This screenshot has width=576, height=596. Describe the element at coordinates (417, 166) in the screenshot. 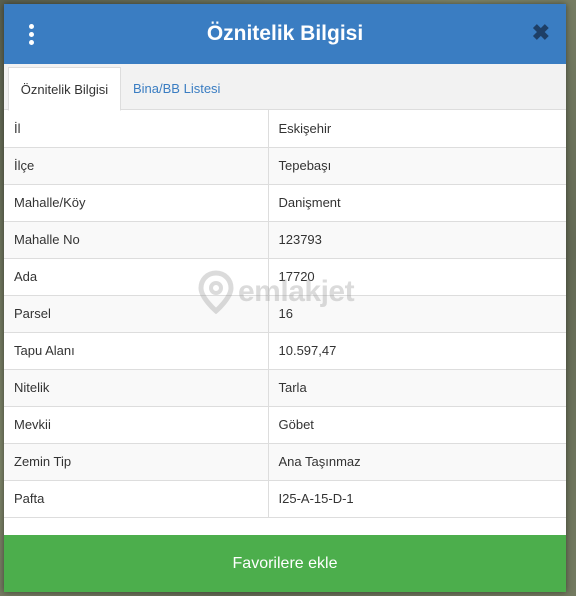

I see `attribute-value: Tepebaşı` at that location.